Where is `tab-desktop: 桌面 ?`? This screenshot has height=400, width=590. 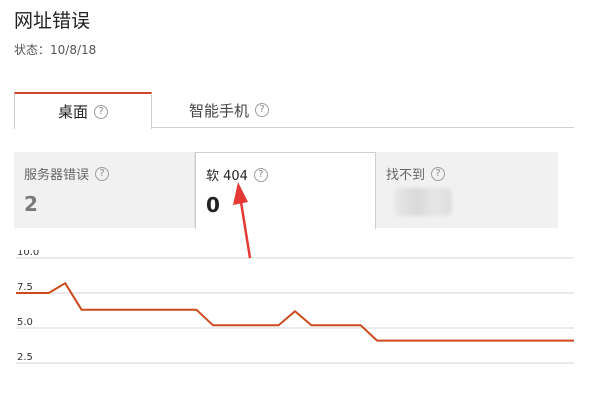 tab-desktop: 桌面 ? is located at coordinates (83, 110).